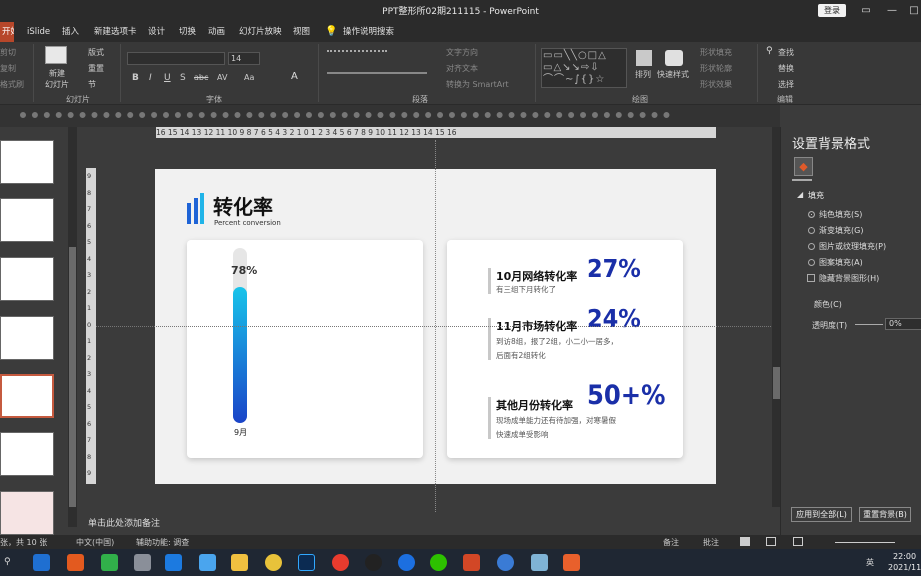 The width and height of the screenshot is (921, 576). Describe the element at coordinates (786, 68) in the screenshot. I see `replace-button: 替换` at that location.